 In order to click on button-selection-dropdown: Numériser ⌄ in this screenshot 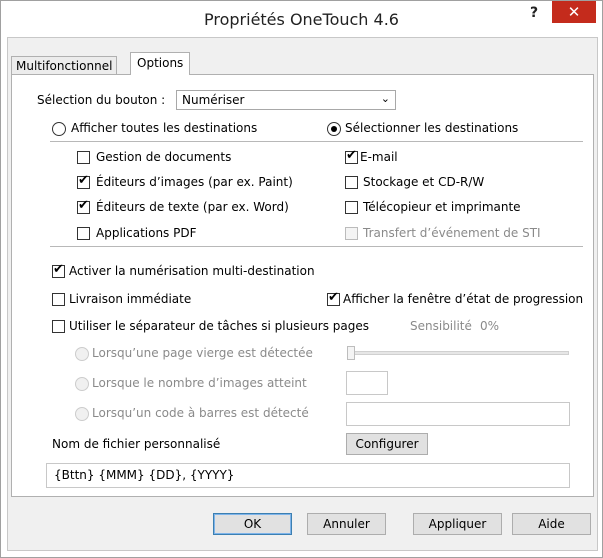, I will do `click(286, 100)`.